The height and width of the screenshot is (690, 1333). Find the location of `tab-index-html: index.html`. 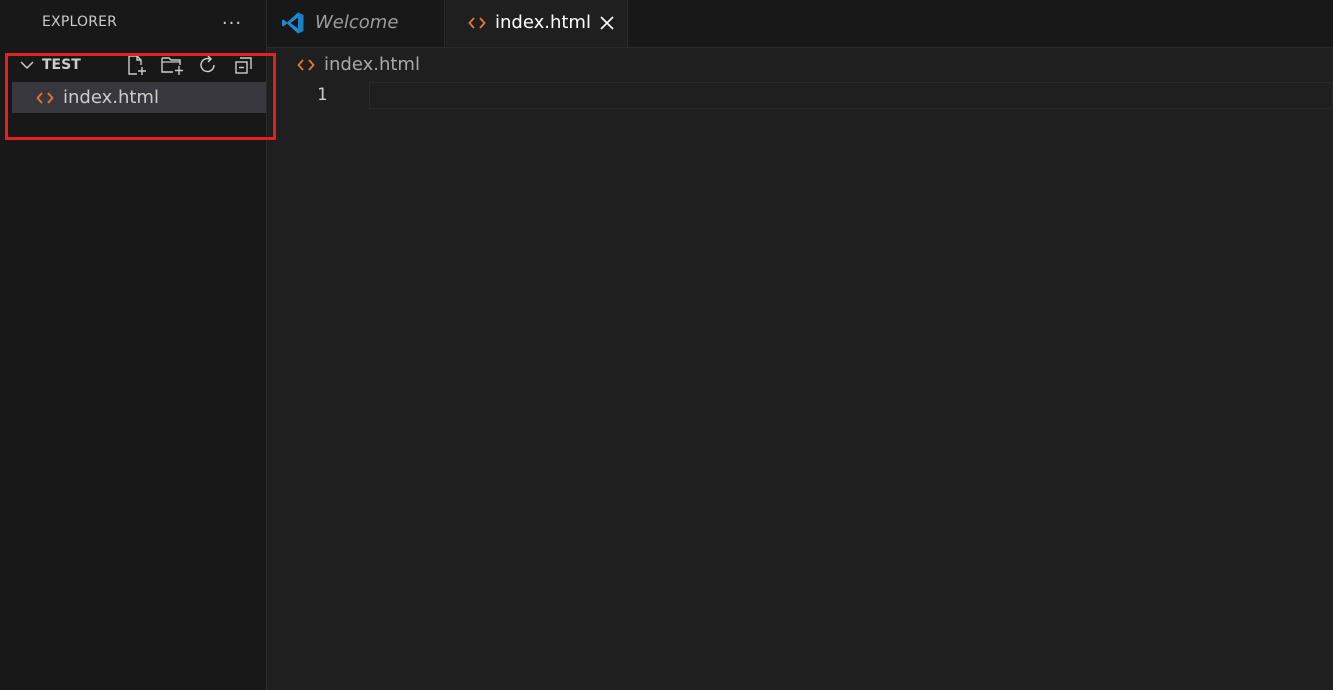

tab-index-html: index.html is located at coordinates (537, 23).